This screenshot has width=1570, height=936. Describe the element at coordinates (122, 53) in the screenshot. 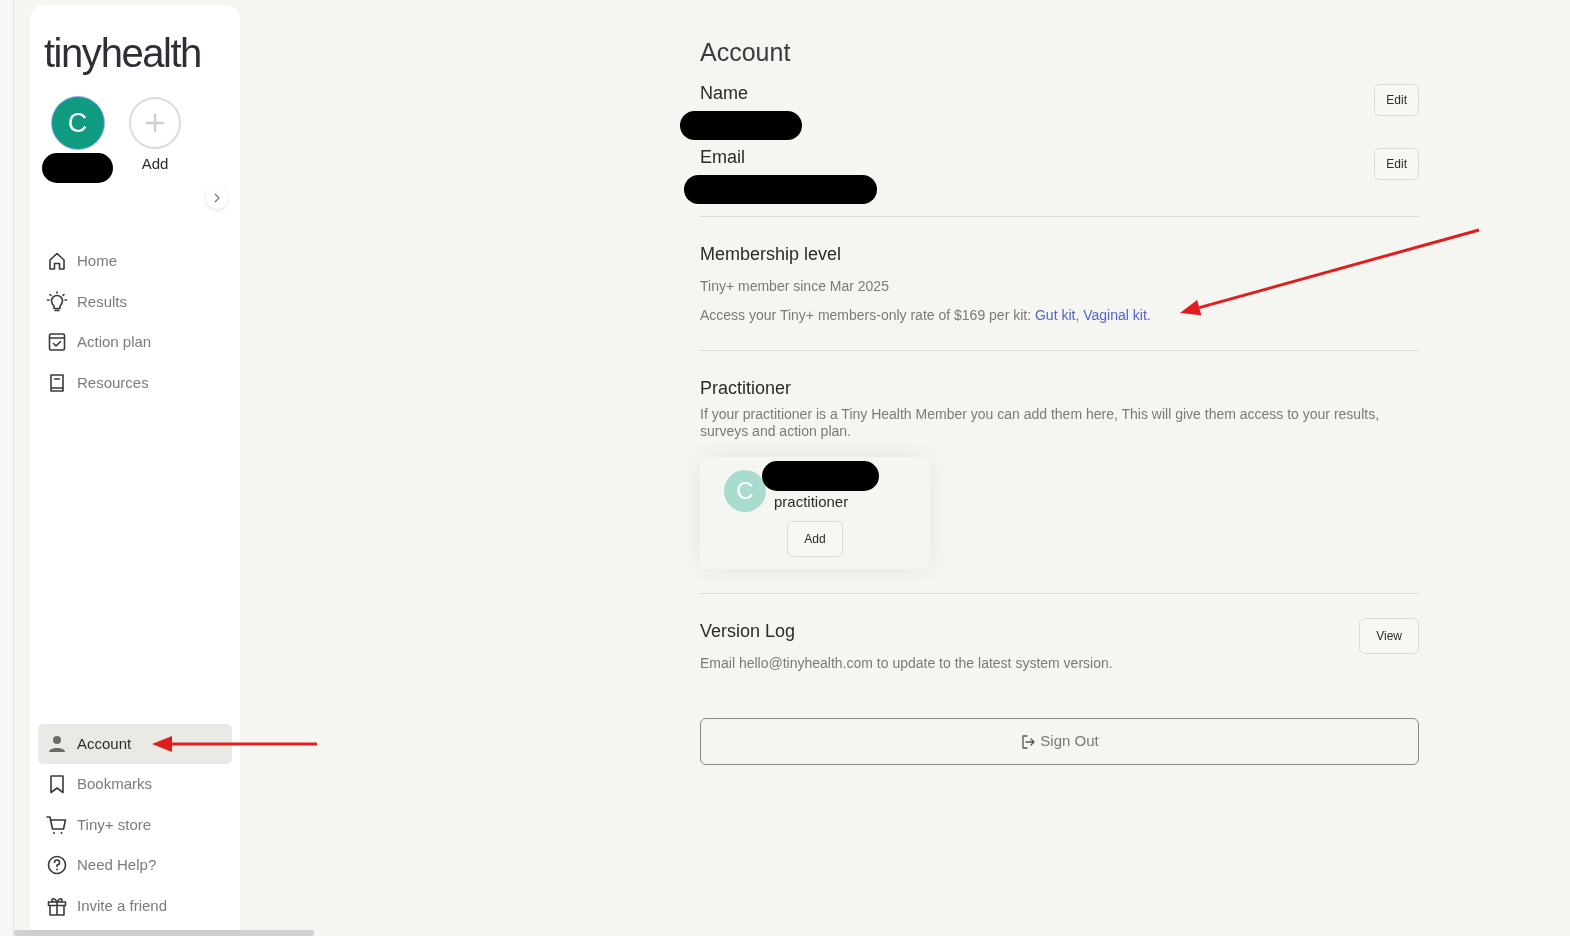

I see `logo-text: tiny health` at that location.